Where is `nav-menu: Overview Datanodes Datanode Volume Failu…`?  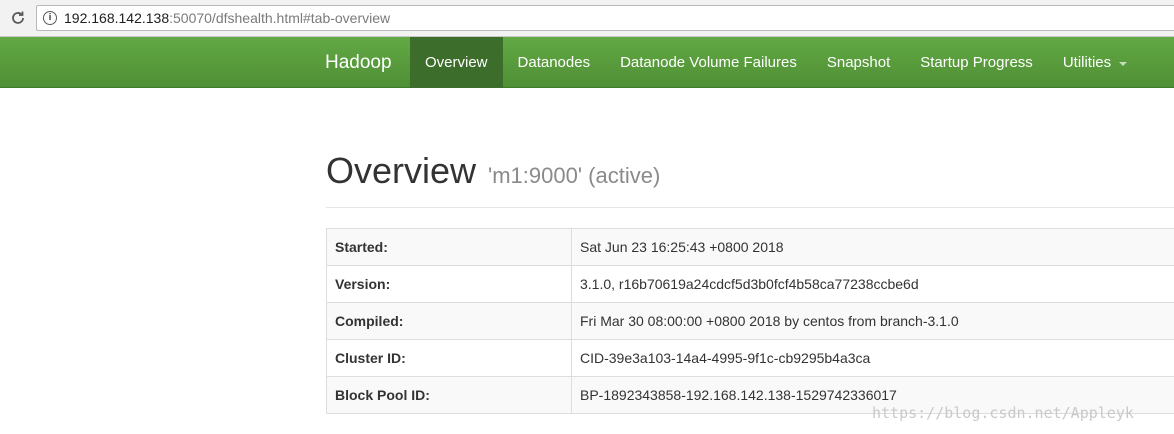
nav-menu: Overview Datanodes Datanode Volume Failu… is located at coordinates (776, 62).